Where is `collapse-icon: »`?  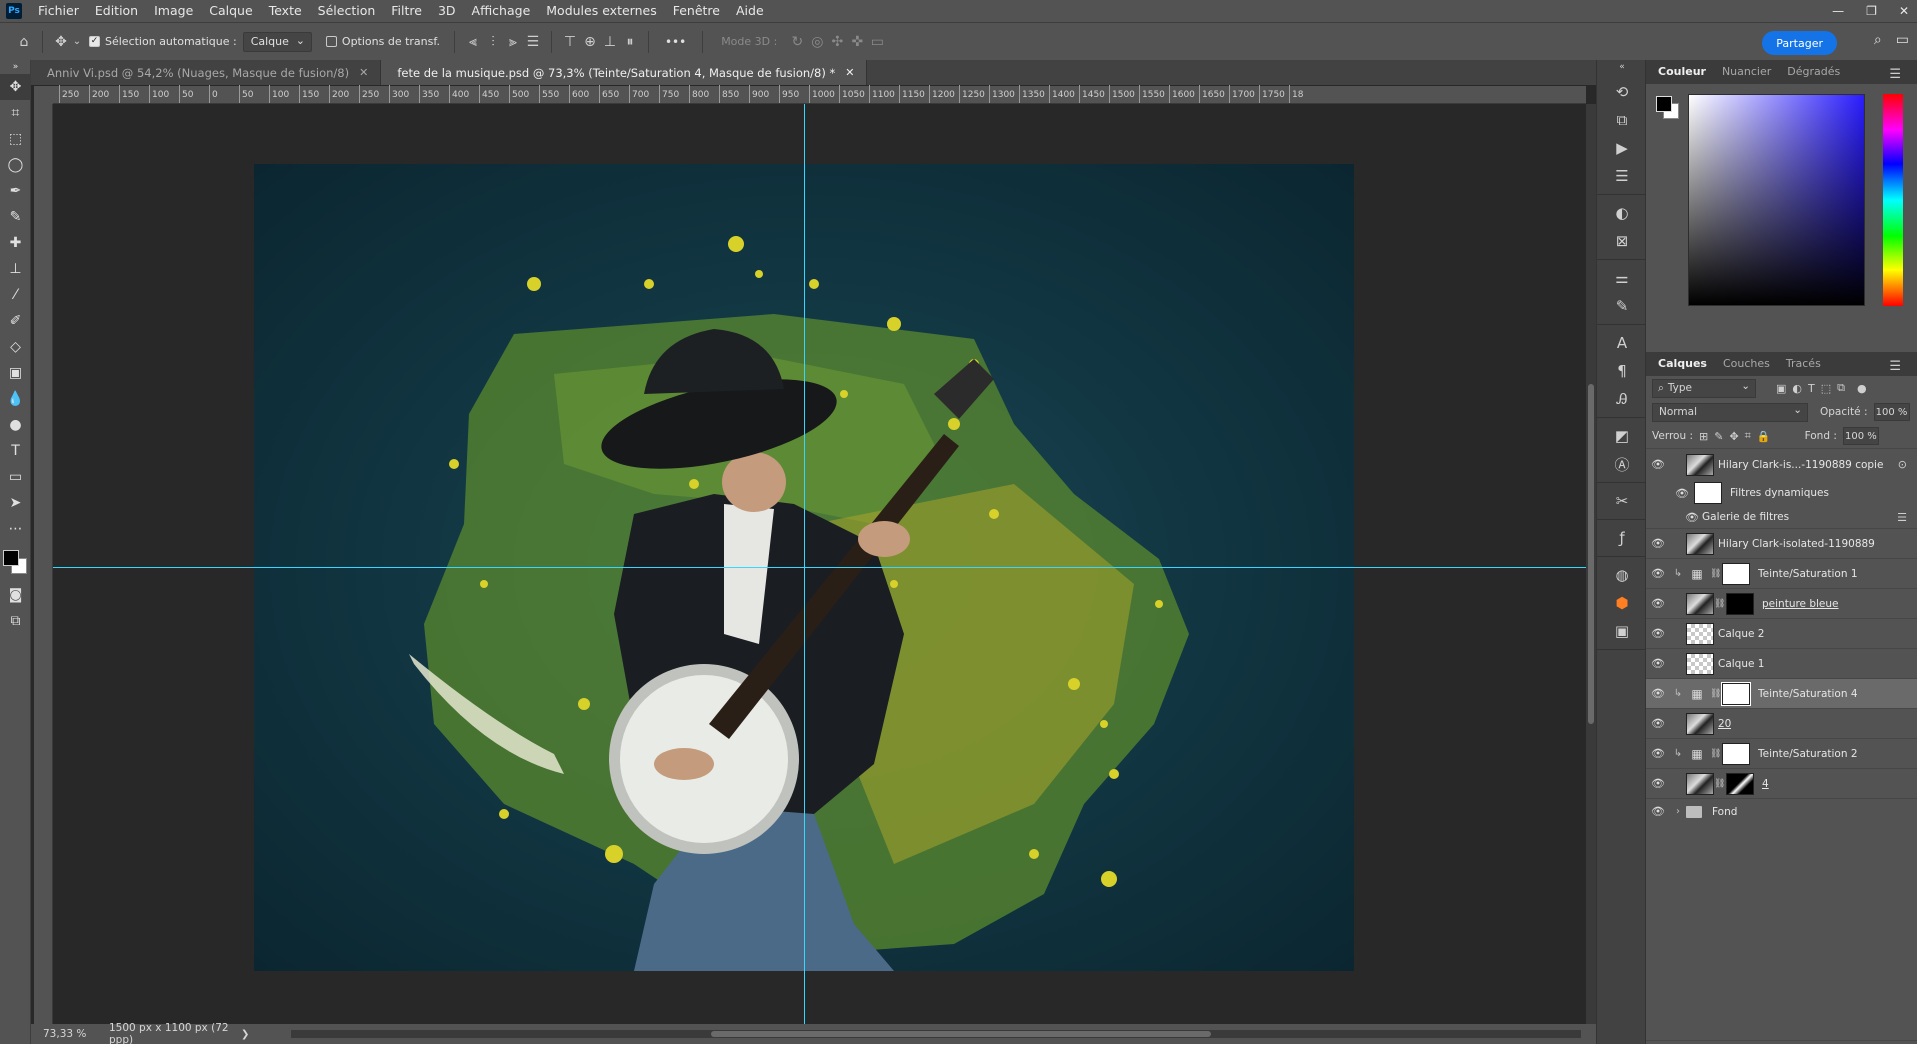 collapse-icon: » is located at coordinates (15, 67).